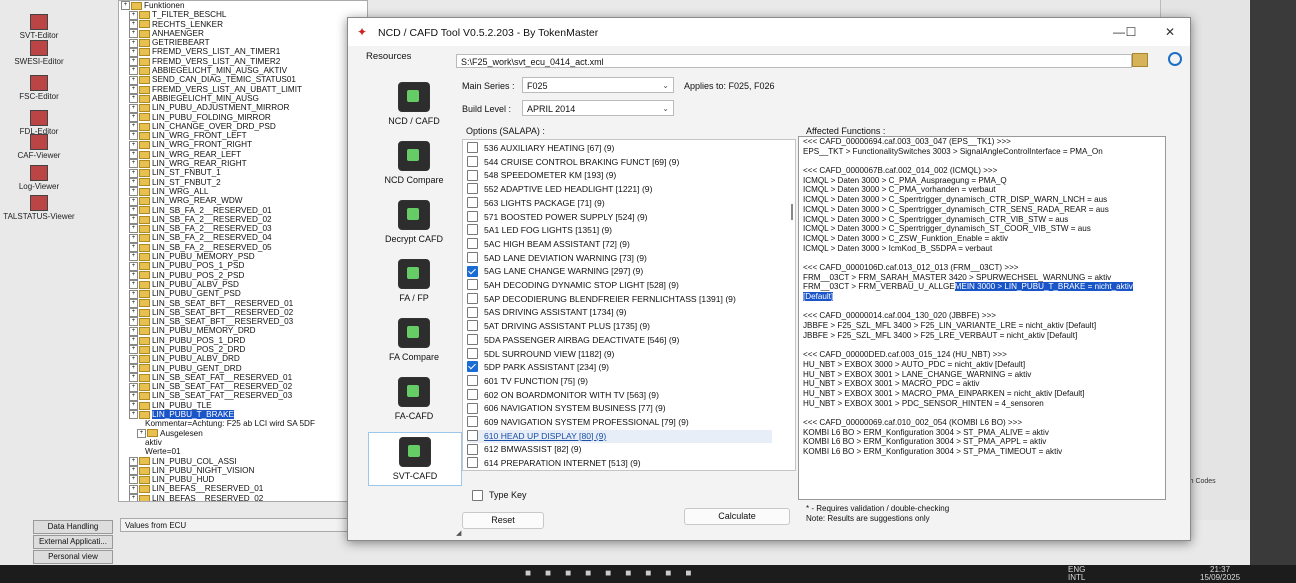 Image resolution: width=1296 pixels, height=583 pixels. I want to click on tree-node: + LIN_SB_FA_2__RESERVED_05, so click(243, 248).